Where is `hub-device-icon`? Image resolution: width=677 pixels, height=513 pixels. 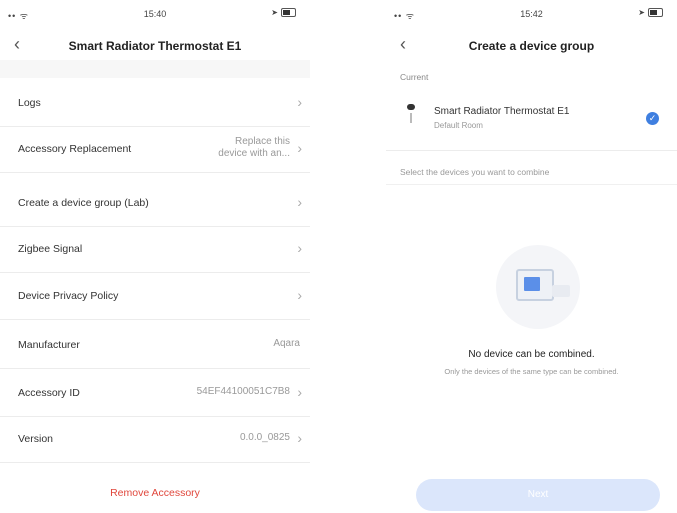 hub-device-icon is located at coordinates (535, 285).